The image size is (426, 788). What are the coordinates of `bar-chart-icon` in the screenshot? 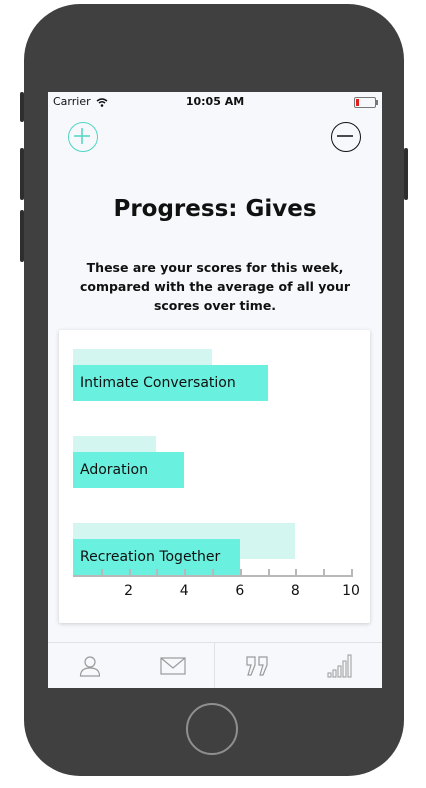 It's located at (339, 666).